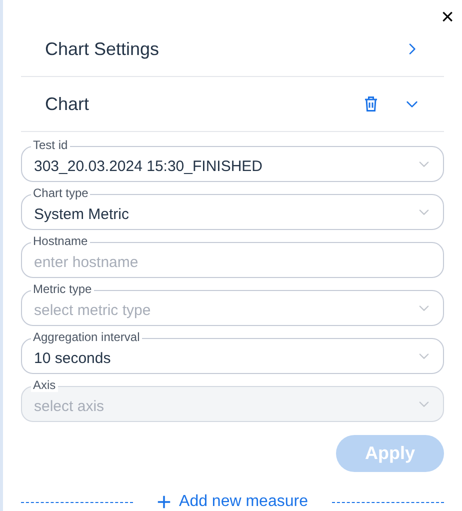 The image size is (462, 511). What do you see at coordinates (164, 502) in the screenshot?
I see `plus-icon` at bounding box center [164, 502].